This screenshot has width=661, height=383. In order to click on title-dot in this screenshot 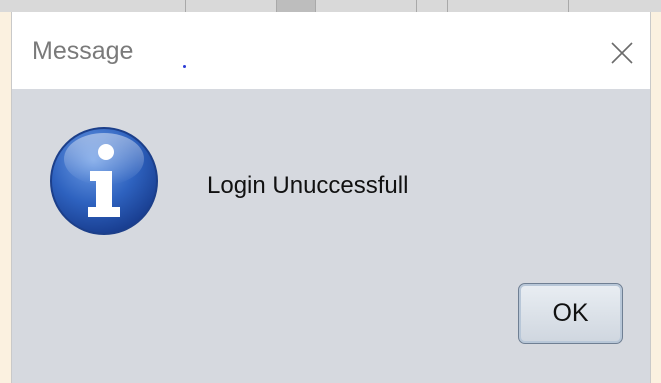, I will do `click(184, 66)`.